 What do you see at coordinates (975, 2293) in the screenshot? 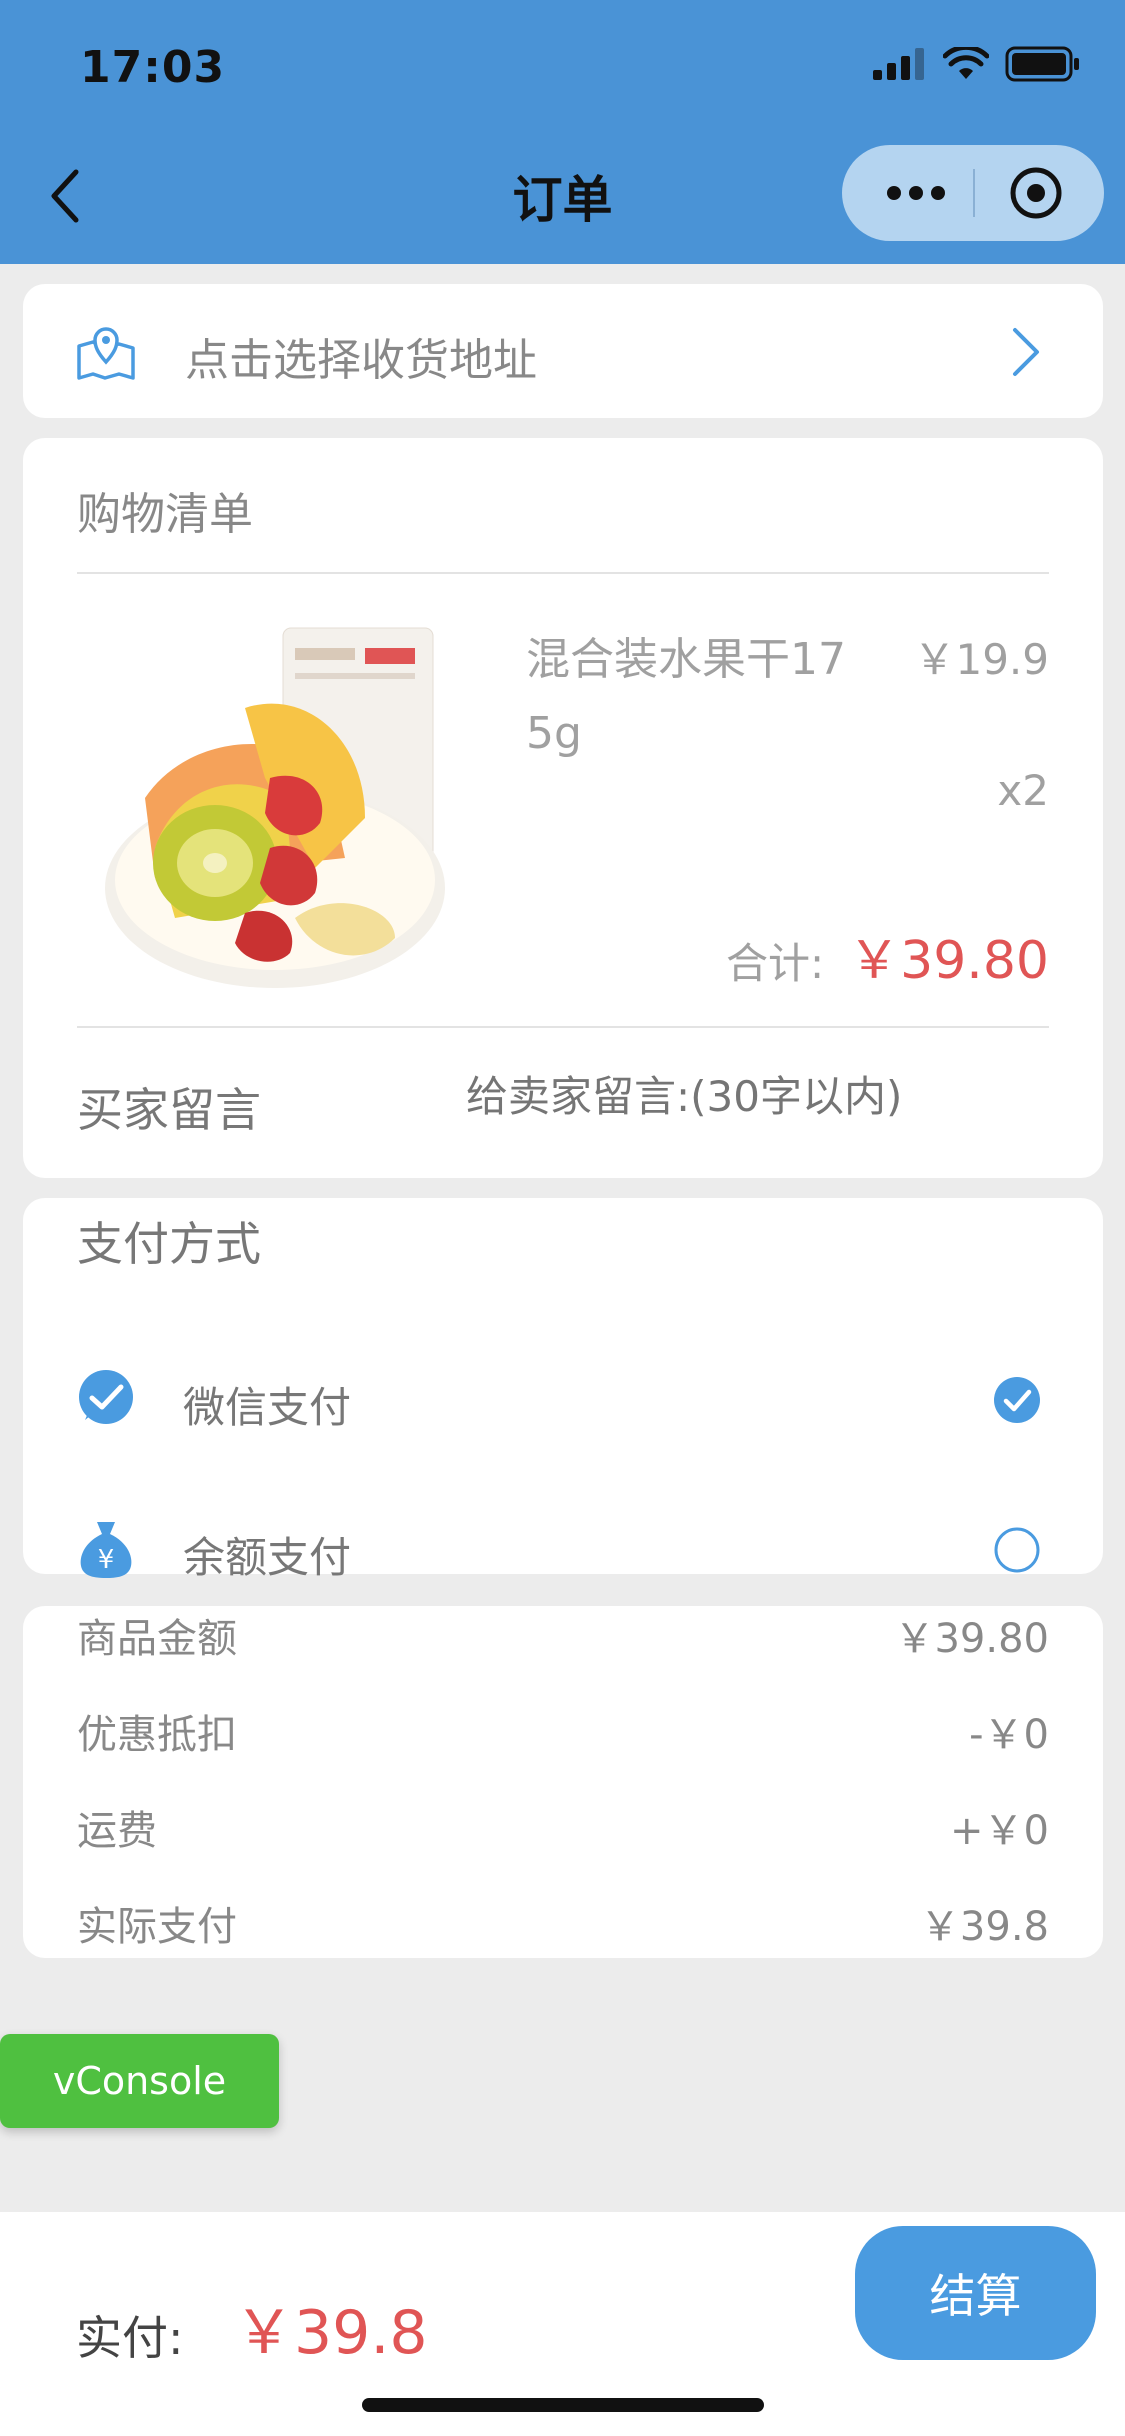
I see `checkout-button: 结算` at bounding box center [975, 2293].